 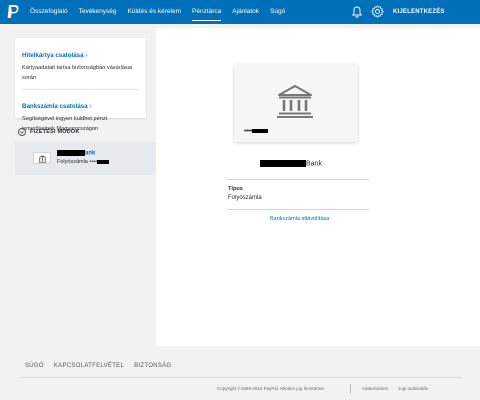 I want to click on bank-thumbnail, so click(x=42, y=158).